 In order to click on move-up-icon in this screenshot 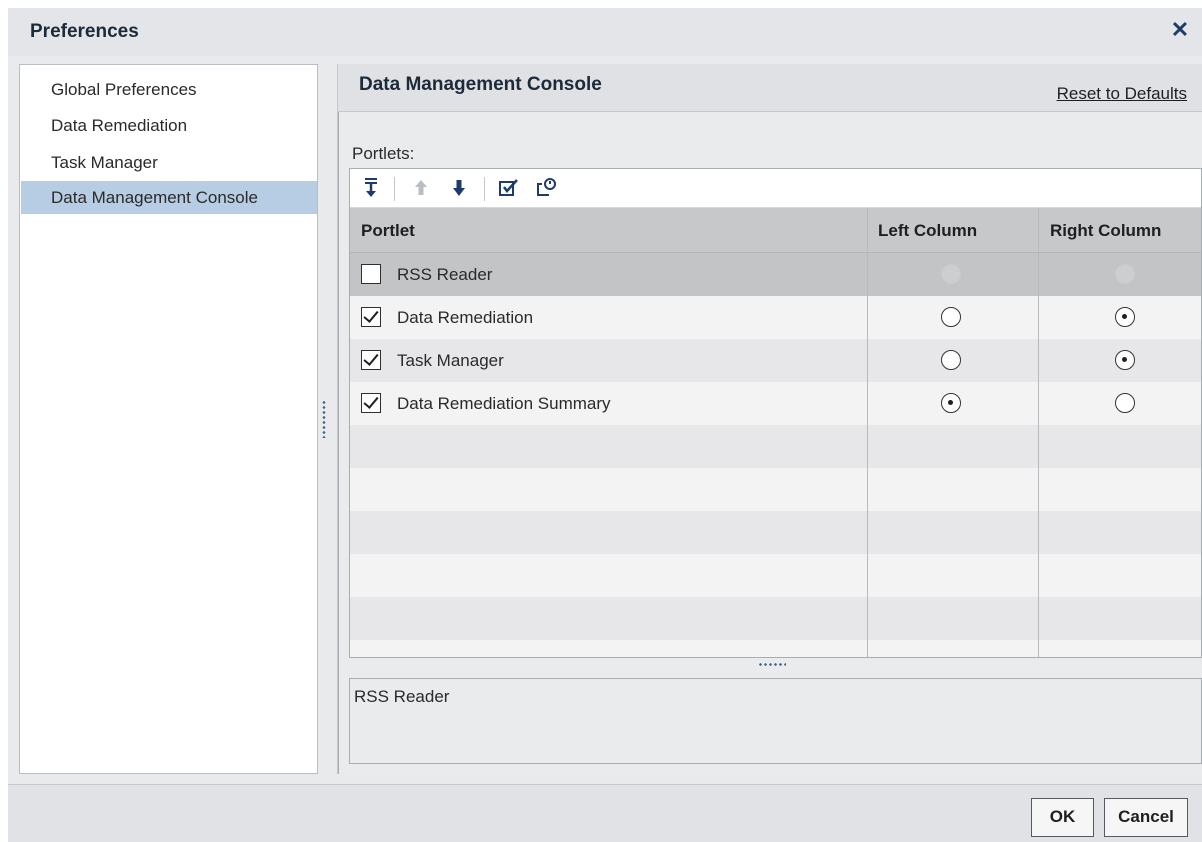, I will do `click(421, 188)`.